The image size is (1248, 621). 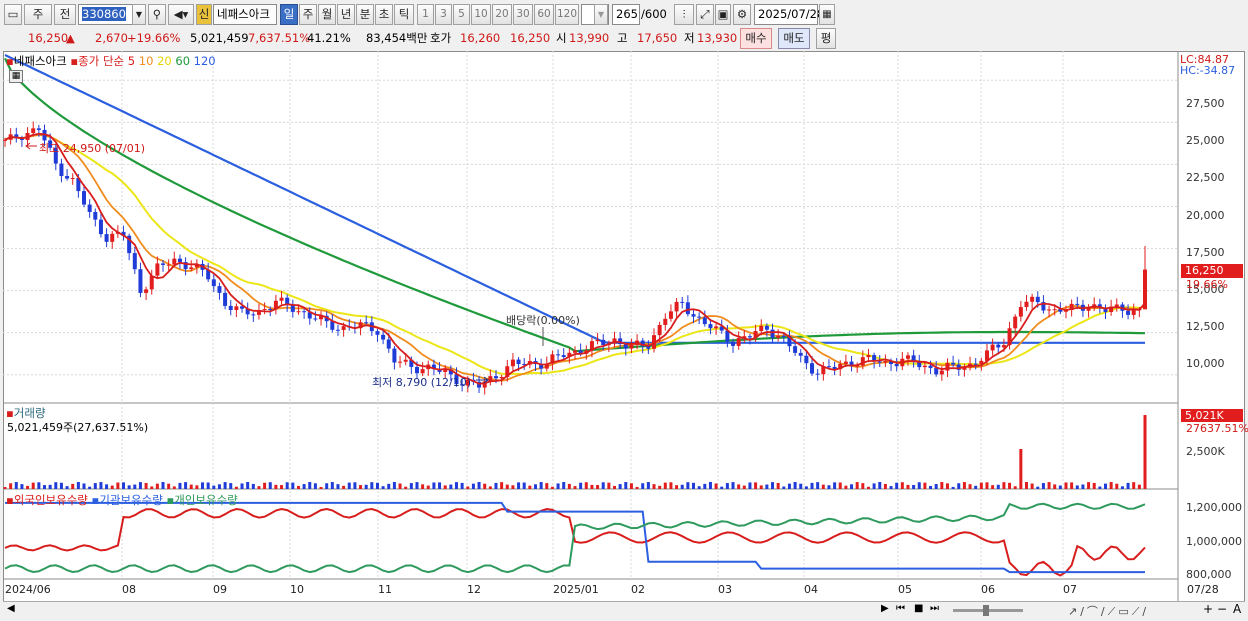 I want to click on last-icon: ⏭, so click(x=934, y=608).